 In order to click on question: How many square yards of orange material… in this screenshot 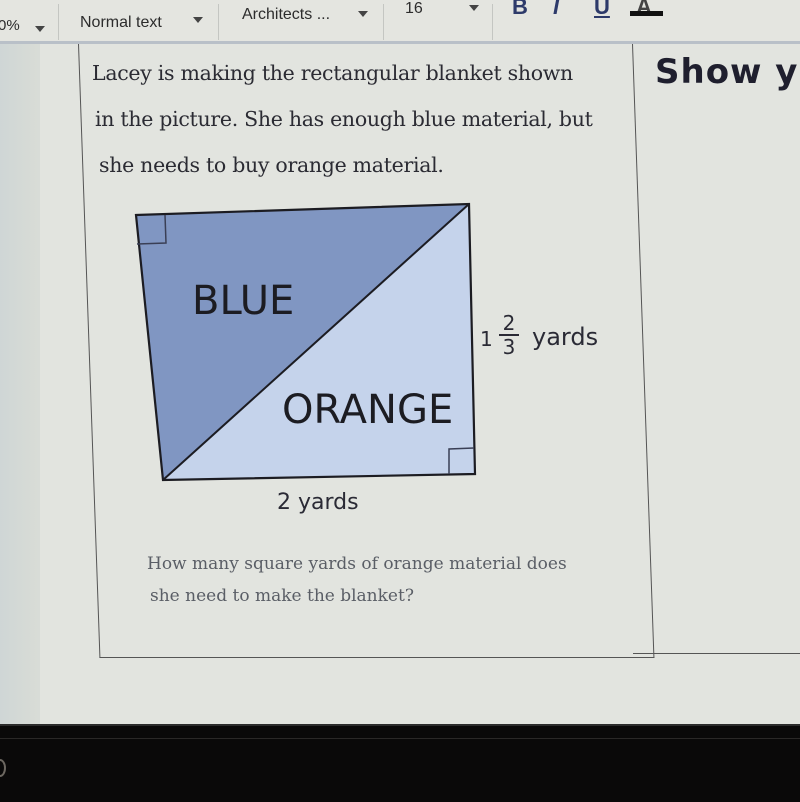, I will do `click(387, 580)`.